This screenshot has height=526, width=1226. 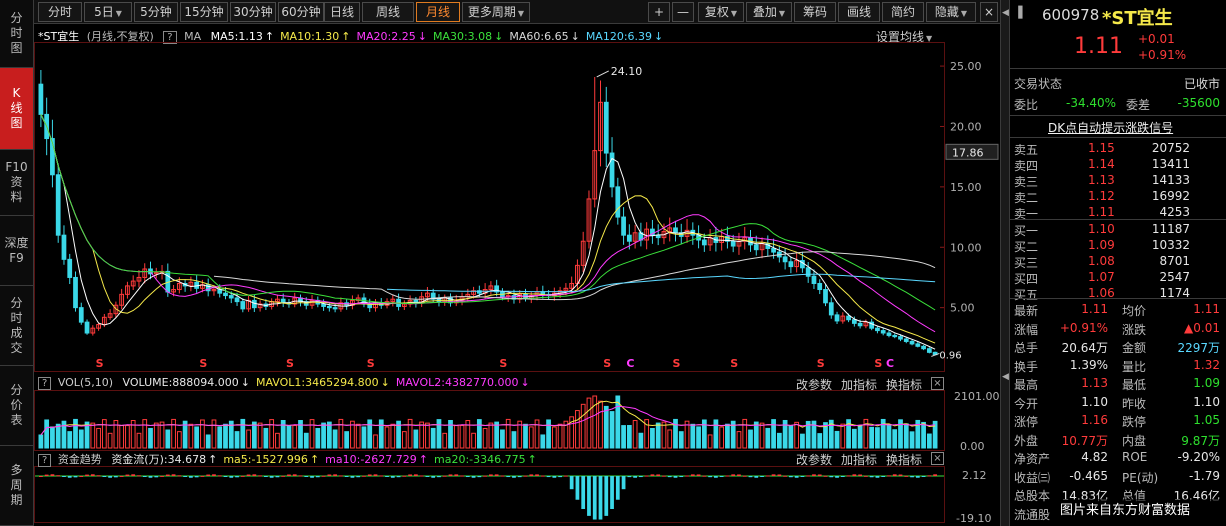 What do you see at coordinates (1094, 457) in the screenshot?
I see `stat-value: 4.82` at bounding box center [1094, 457].